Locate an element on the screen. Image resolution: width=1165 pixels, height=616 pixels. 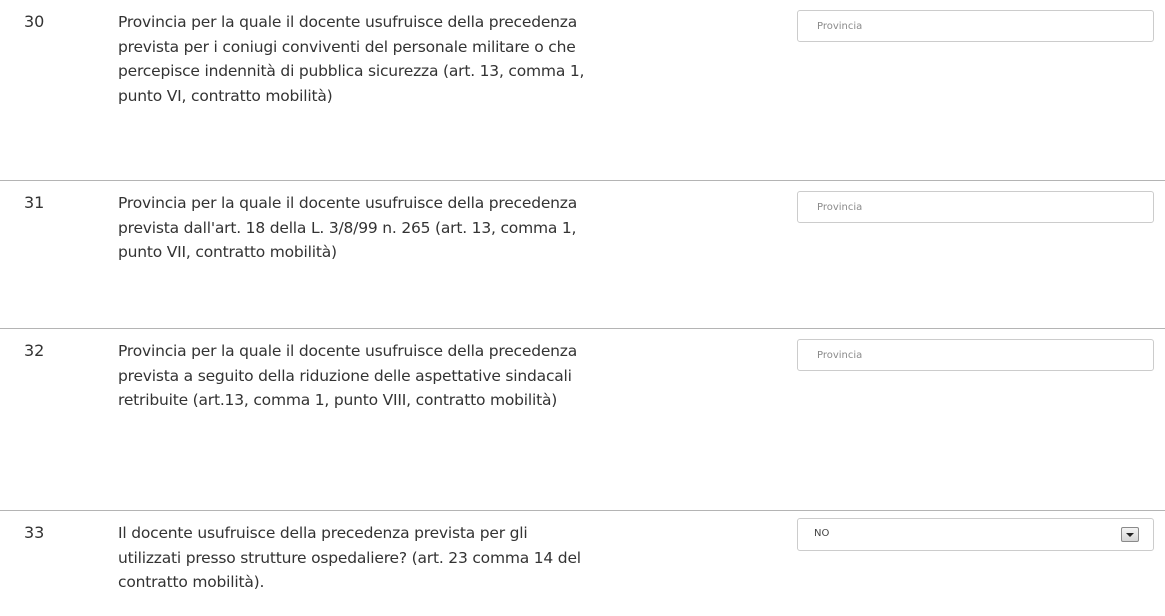
dropdown-arrow-icon is located at coordinates (1130, 534).